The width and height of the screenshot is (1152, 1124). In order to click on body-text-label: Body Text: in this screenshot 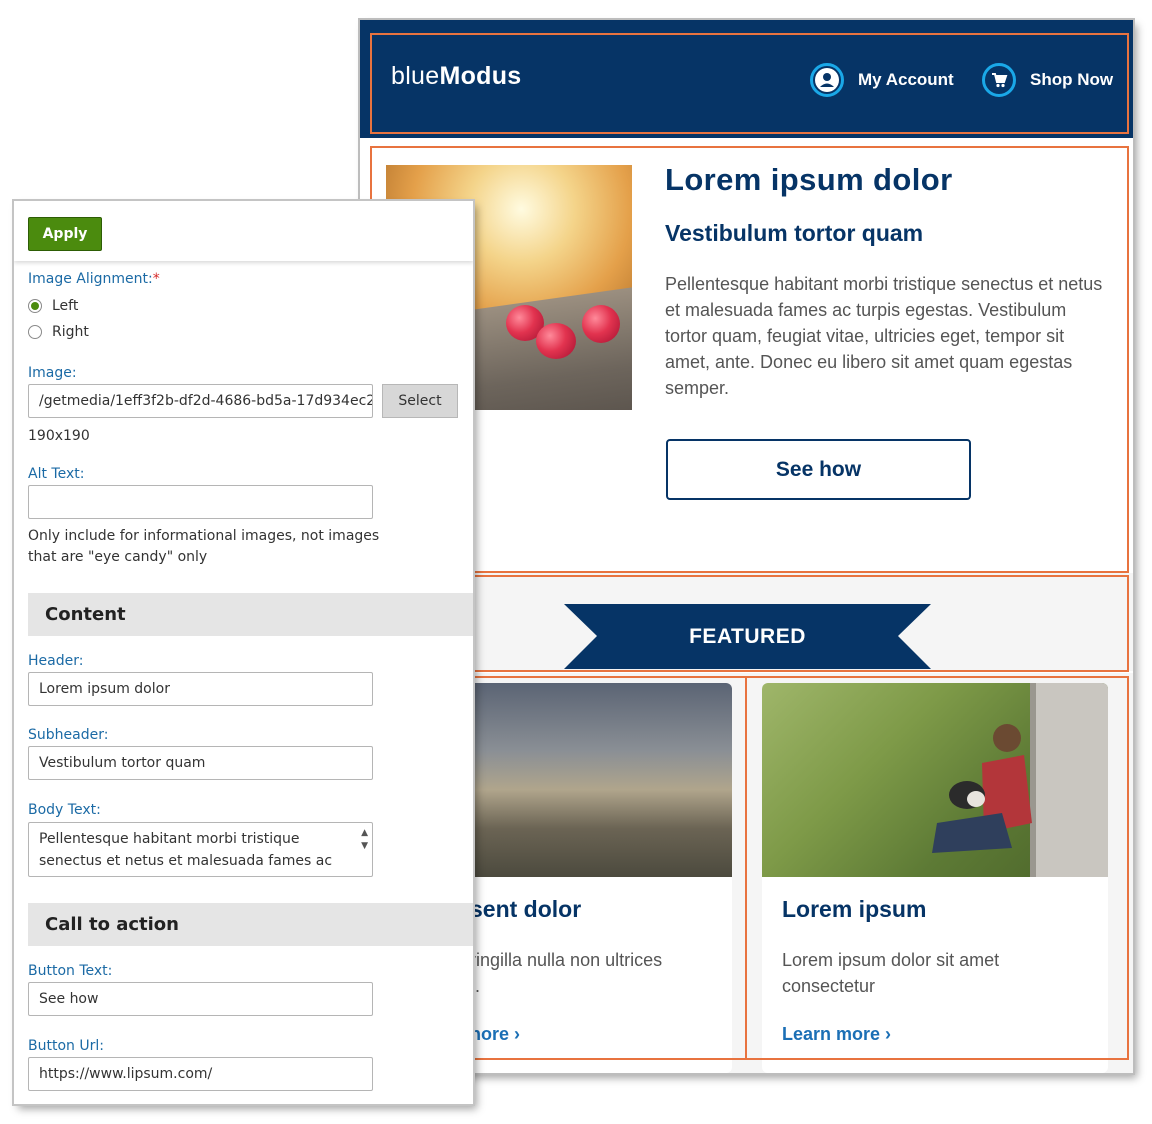, I will do `click(64, 810)`.